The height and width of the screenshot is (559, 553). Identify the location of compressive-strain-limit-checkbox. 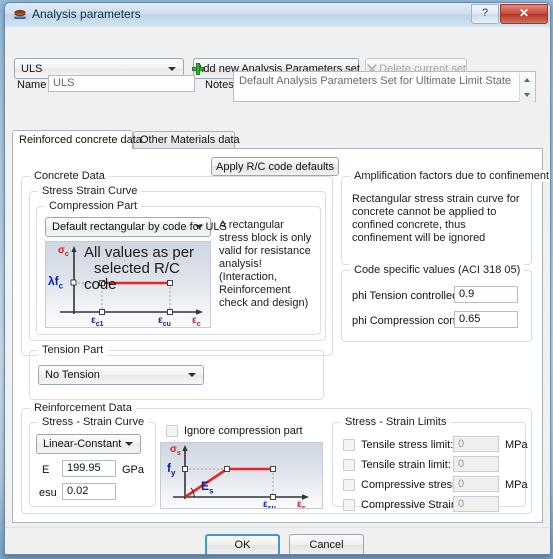
(349, 505).